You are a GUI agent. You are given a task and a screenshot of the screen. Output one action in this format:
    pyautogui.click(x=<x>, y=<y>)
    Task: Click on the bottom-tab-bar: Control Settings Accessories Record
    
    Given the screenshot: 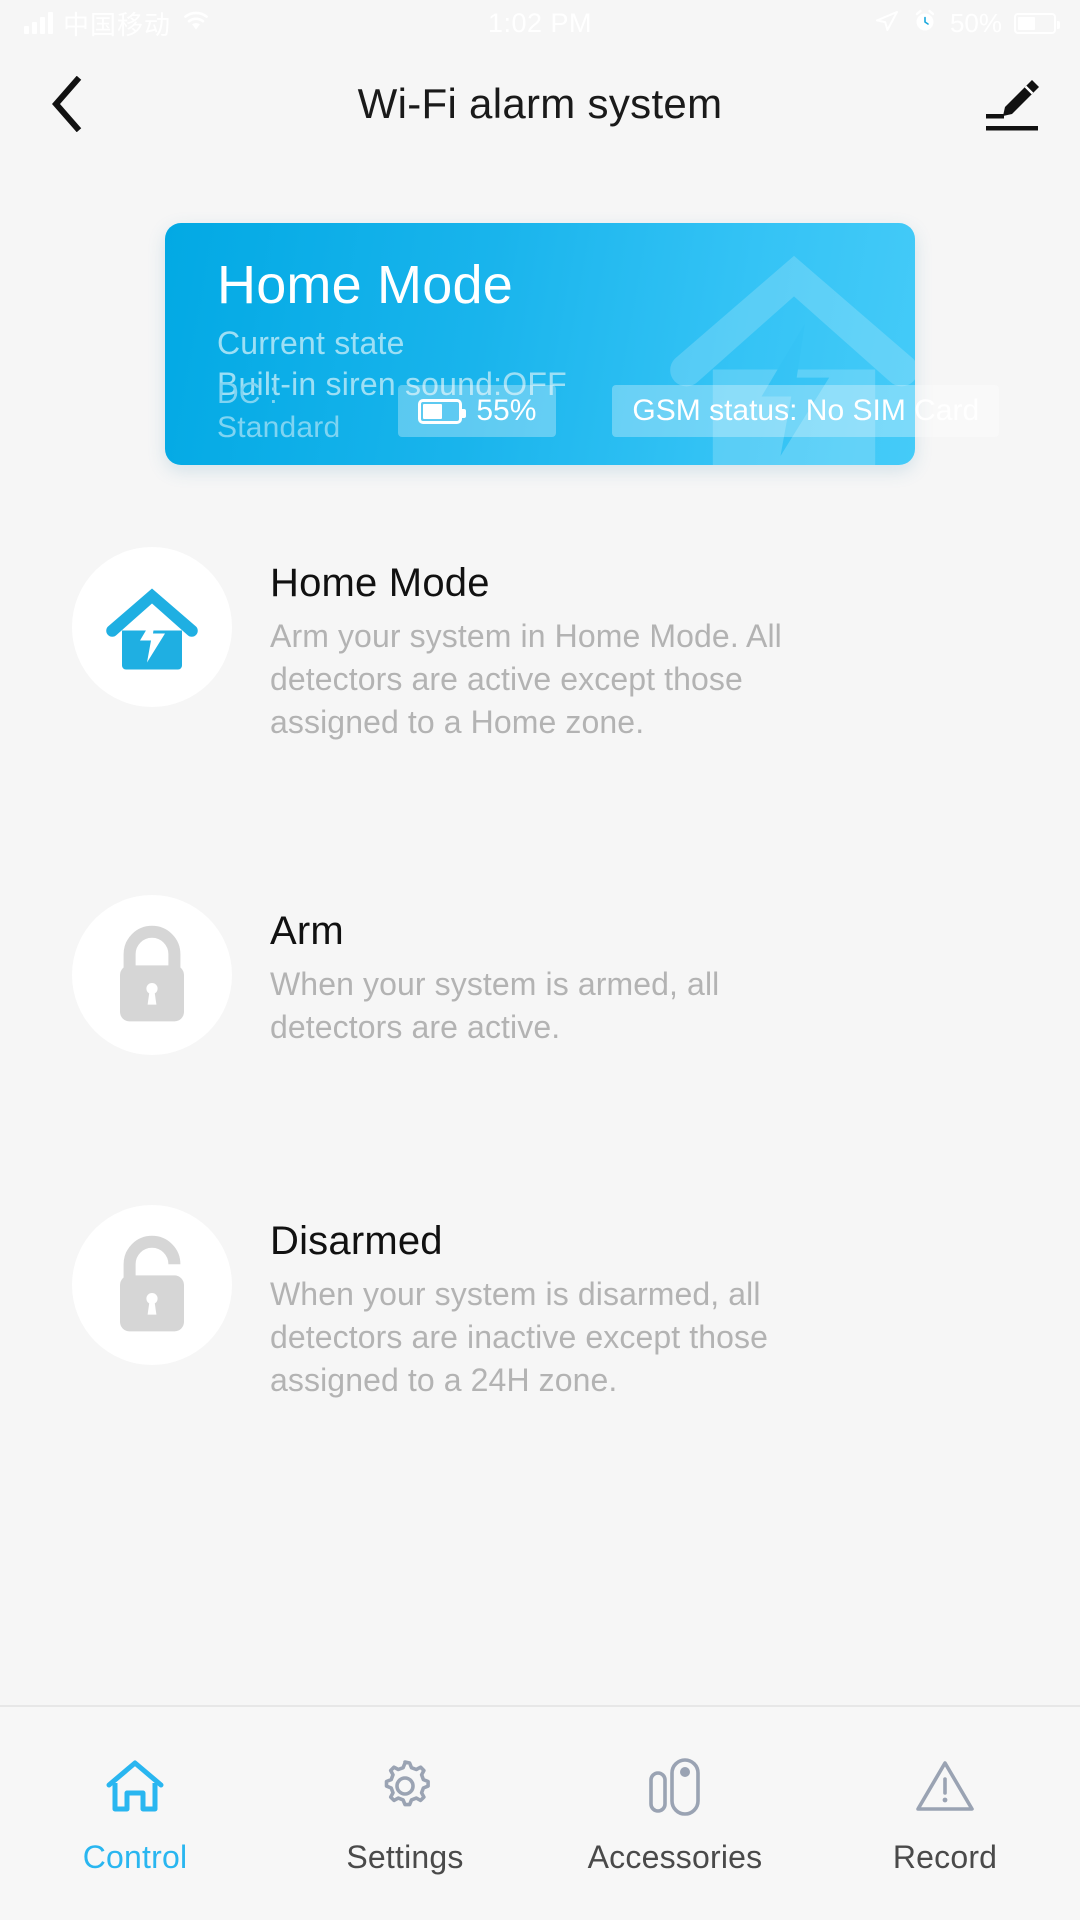 What is the action you would take?
    pyautogui.click(x=540, y=1812)
    